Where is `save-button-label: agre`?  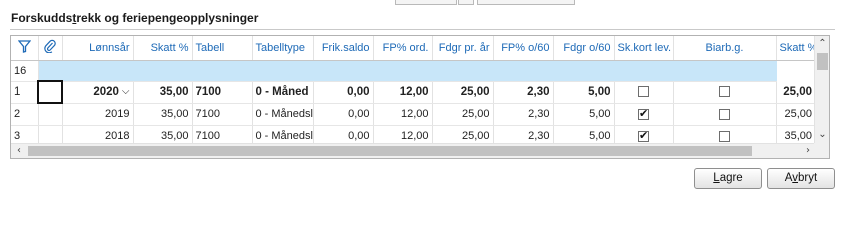
save-button-label: agre is located at coordinates (731, 178).